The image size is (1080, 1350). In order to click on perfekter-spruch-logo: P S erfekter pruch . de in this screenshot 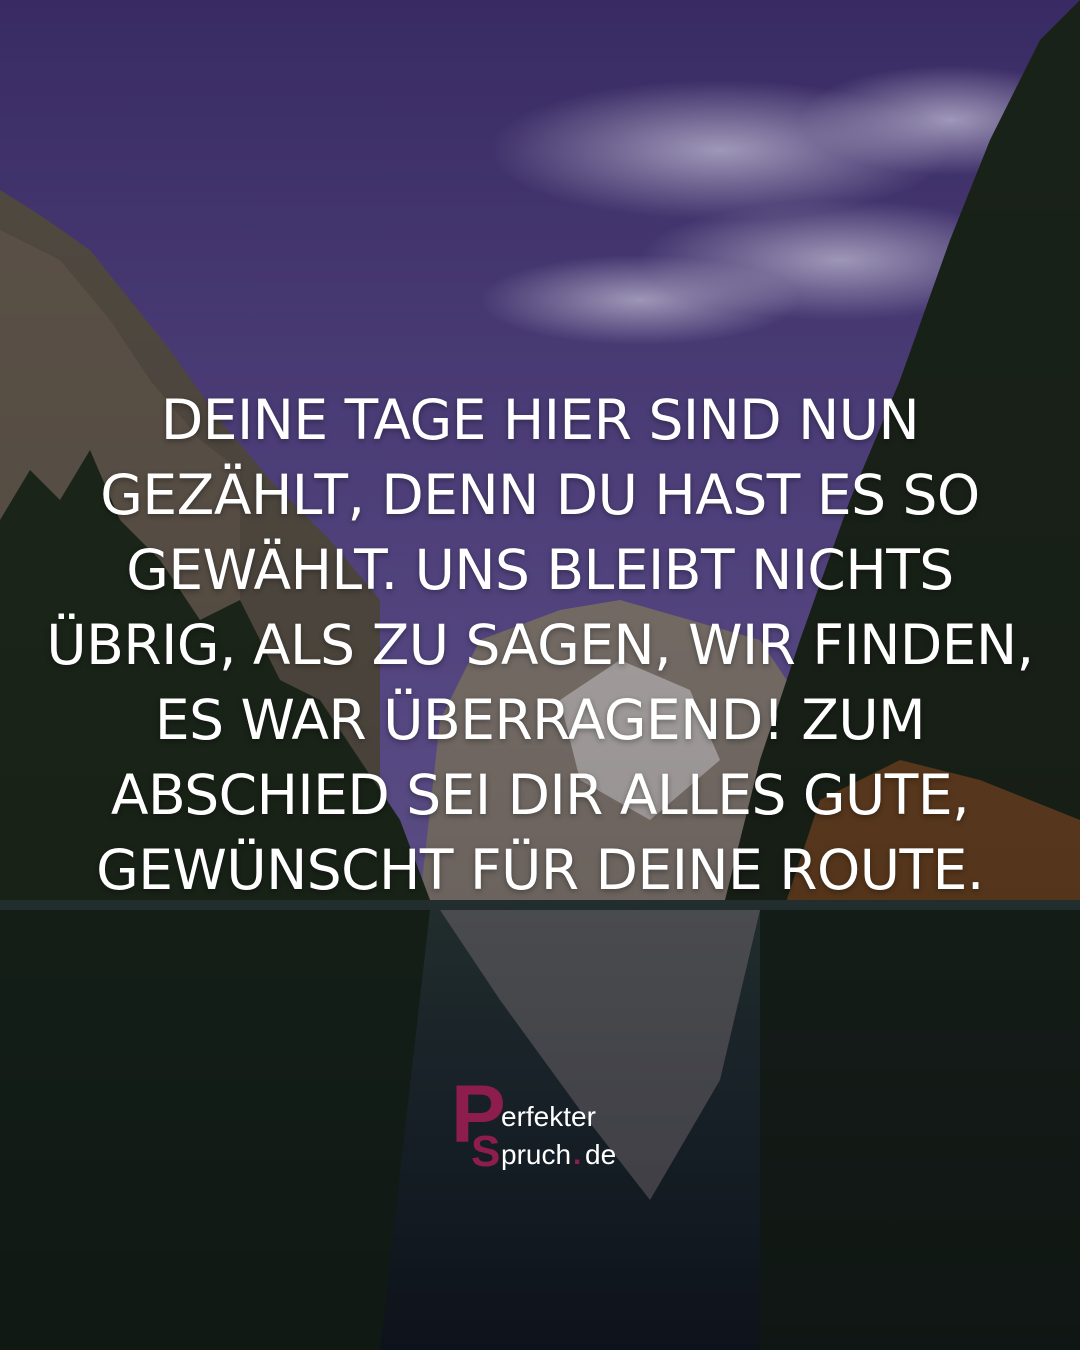, I will do `click(533, 1124)`.